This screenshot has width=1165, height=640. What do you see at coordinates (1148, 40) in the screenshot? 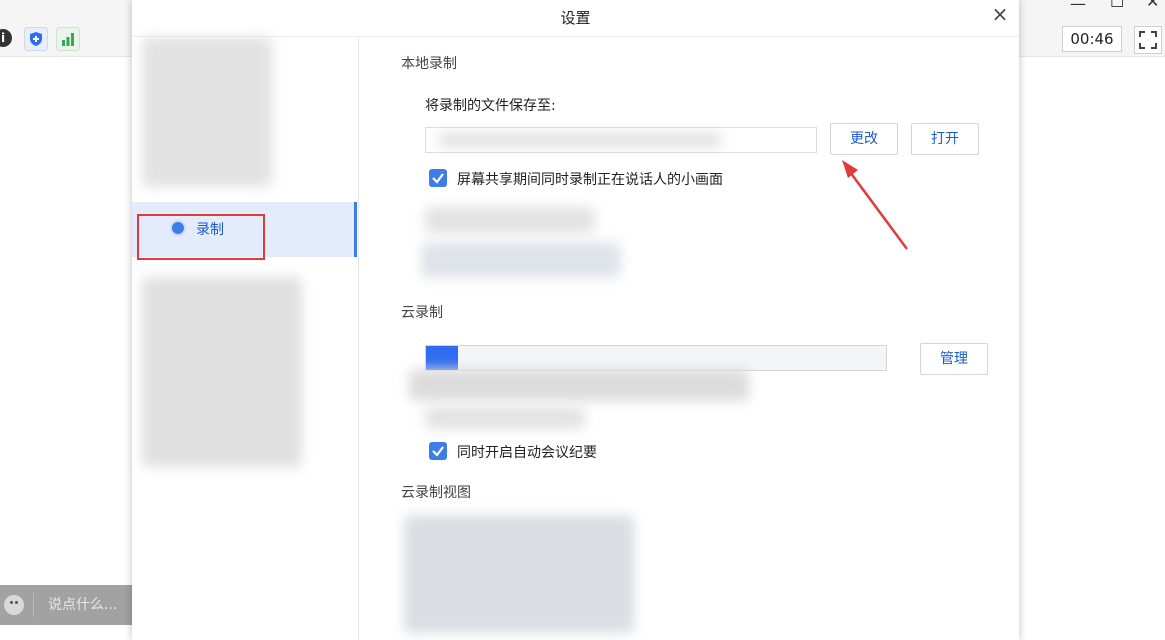
I see `fullscreen-icon` at bounding box center [1148, 40].